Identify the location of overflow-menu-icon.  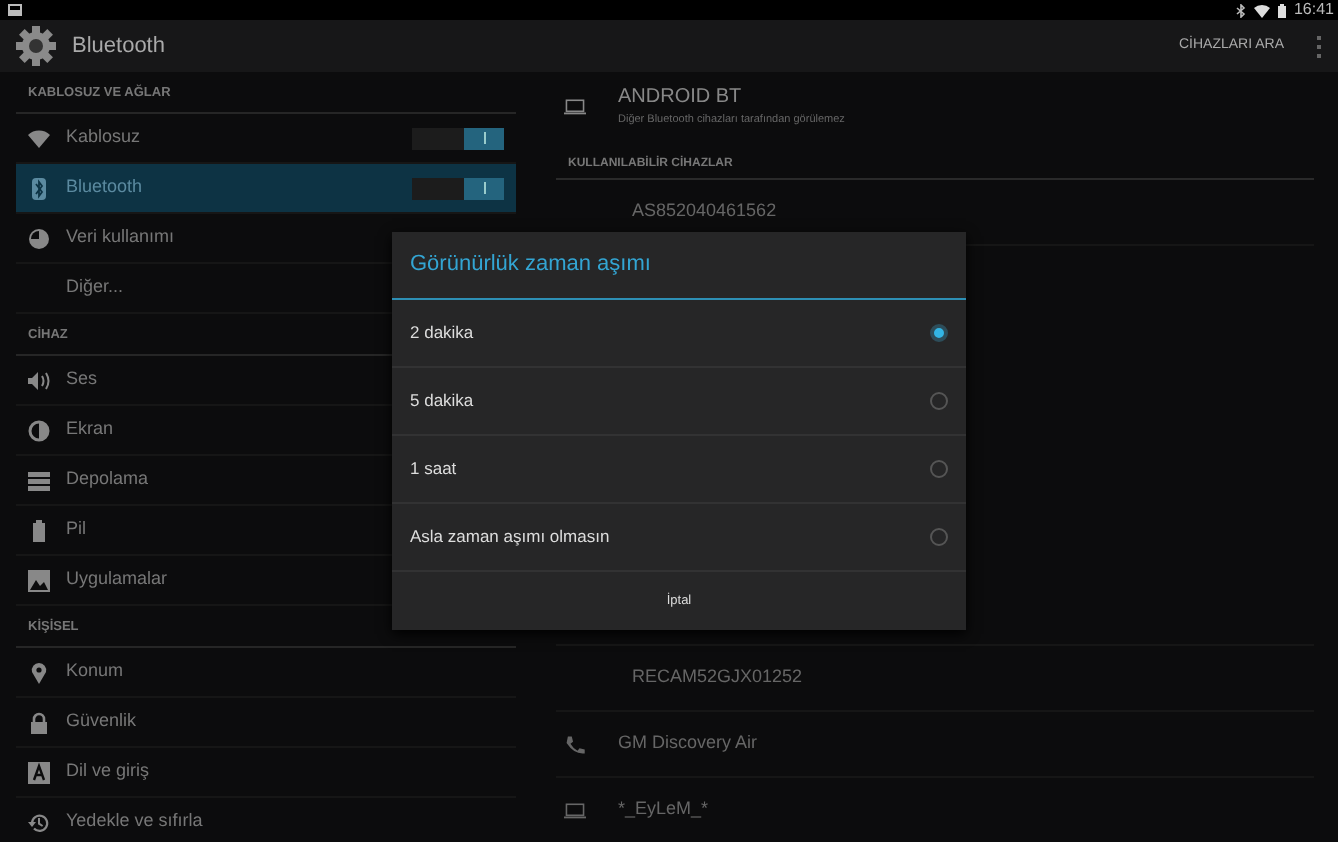
(1319, 46).